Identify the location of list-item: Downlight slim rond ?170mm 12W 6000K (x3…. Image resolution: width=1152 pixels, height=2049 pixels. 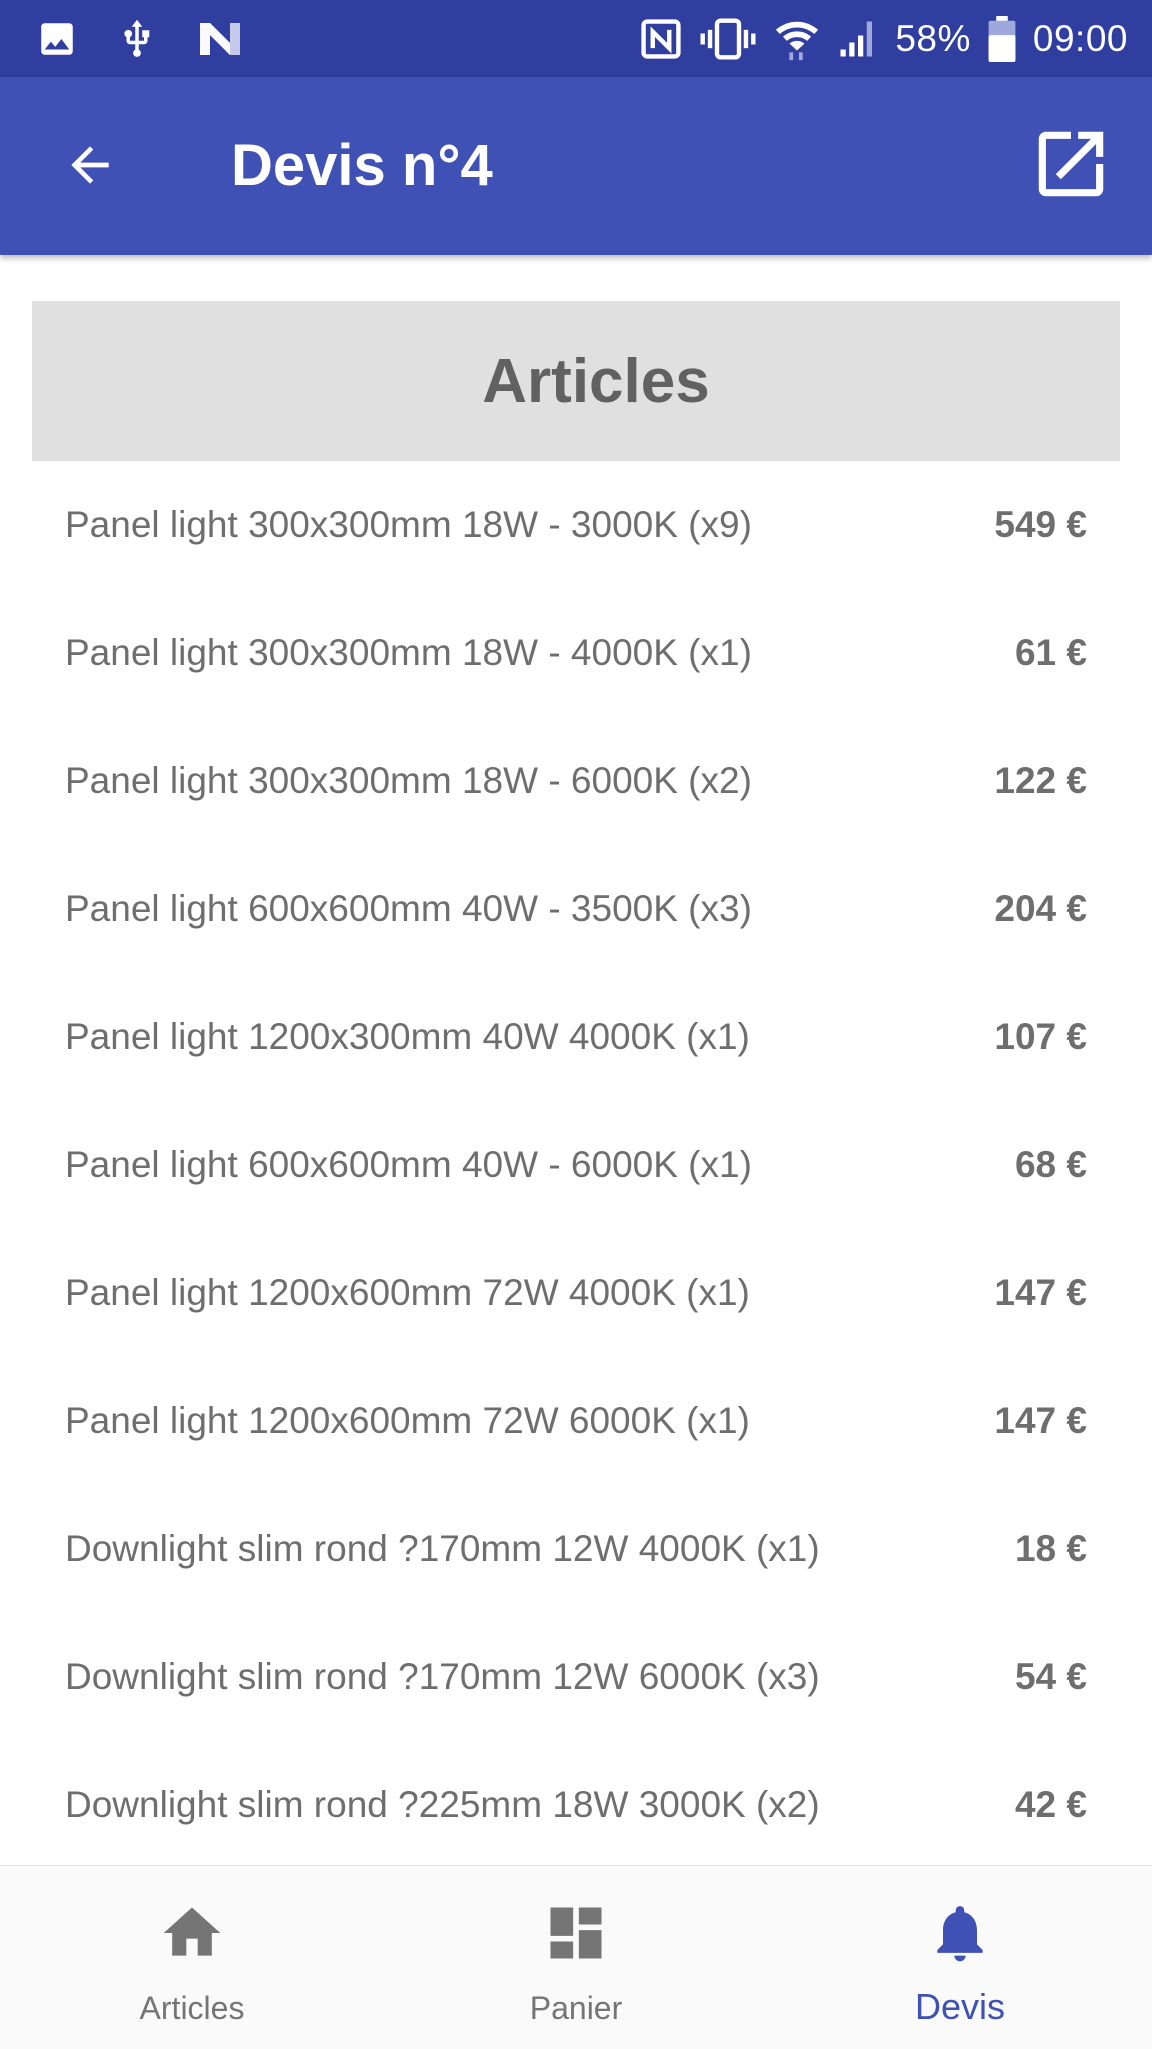
(576, 1677).